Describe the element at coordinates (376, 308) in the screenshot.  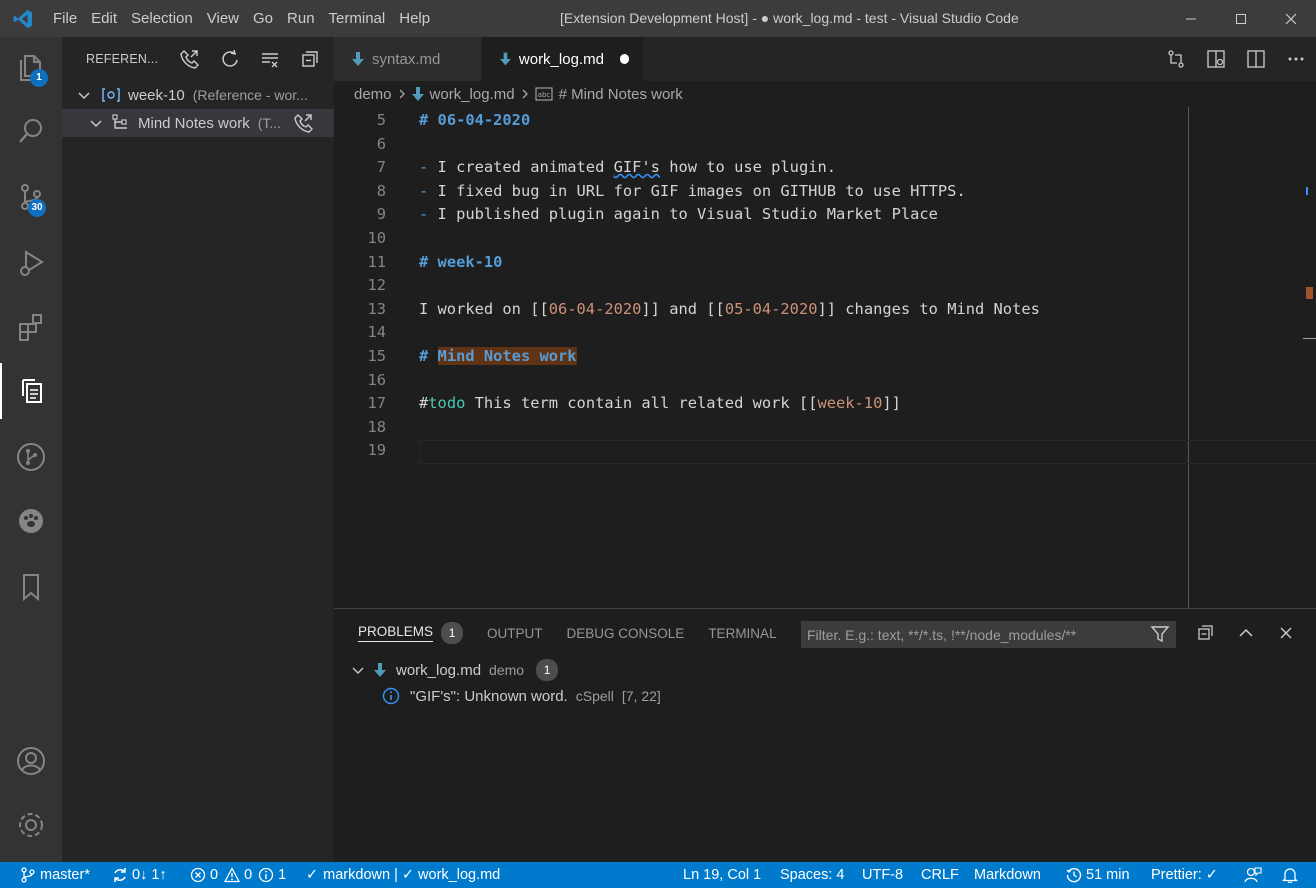
I see `line-number: 13` at that location.